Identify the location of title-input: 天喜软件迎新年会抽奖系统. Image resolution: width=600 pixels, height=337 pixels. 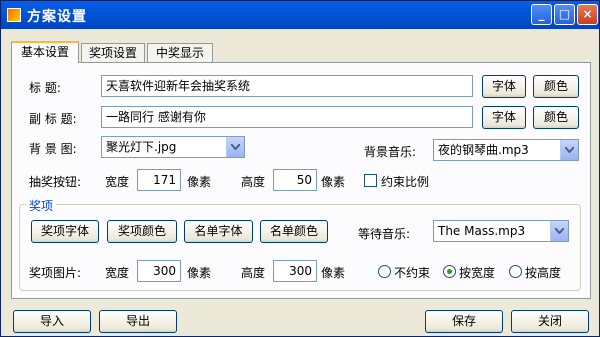
(287, 86).